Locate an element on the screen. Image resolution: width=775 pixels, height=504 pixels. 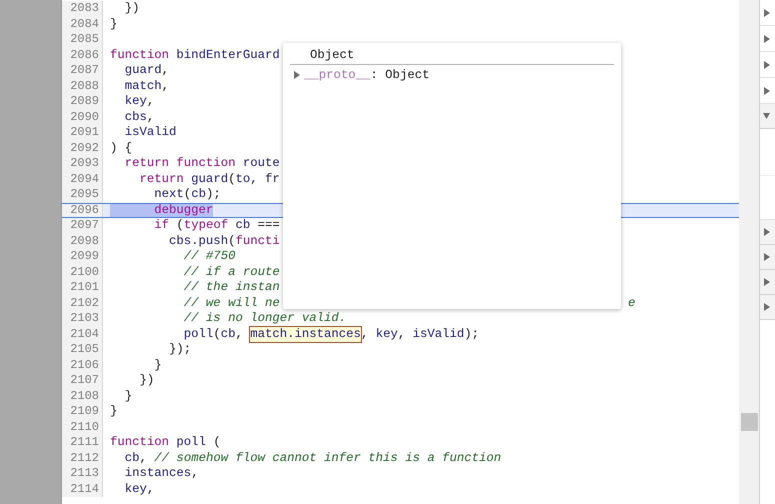
code-token: // if a route is located at coordinates (231, 272).